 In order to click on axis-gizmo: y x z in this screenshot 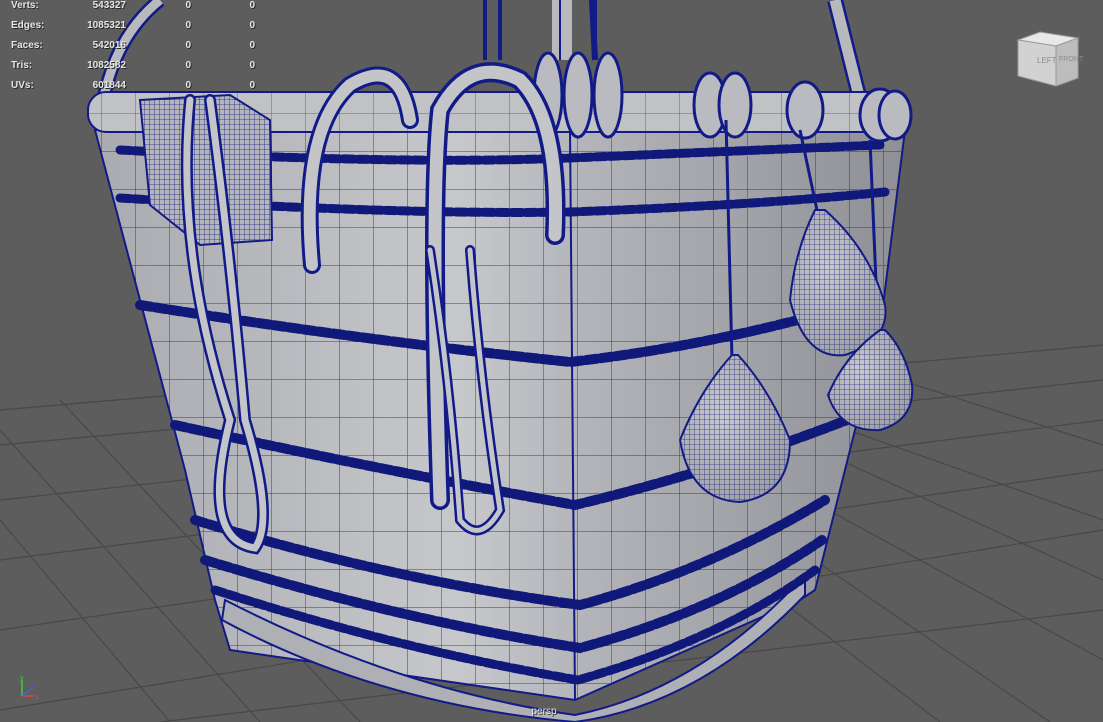, I will do `click(29, 689)`.